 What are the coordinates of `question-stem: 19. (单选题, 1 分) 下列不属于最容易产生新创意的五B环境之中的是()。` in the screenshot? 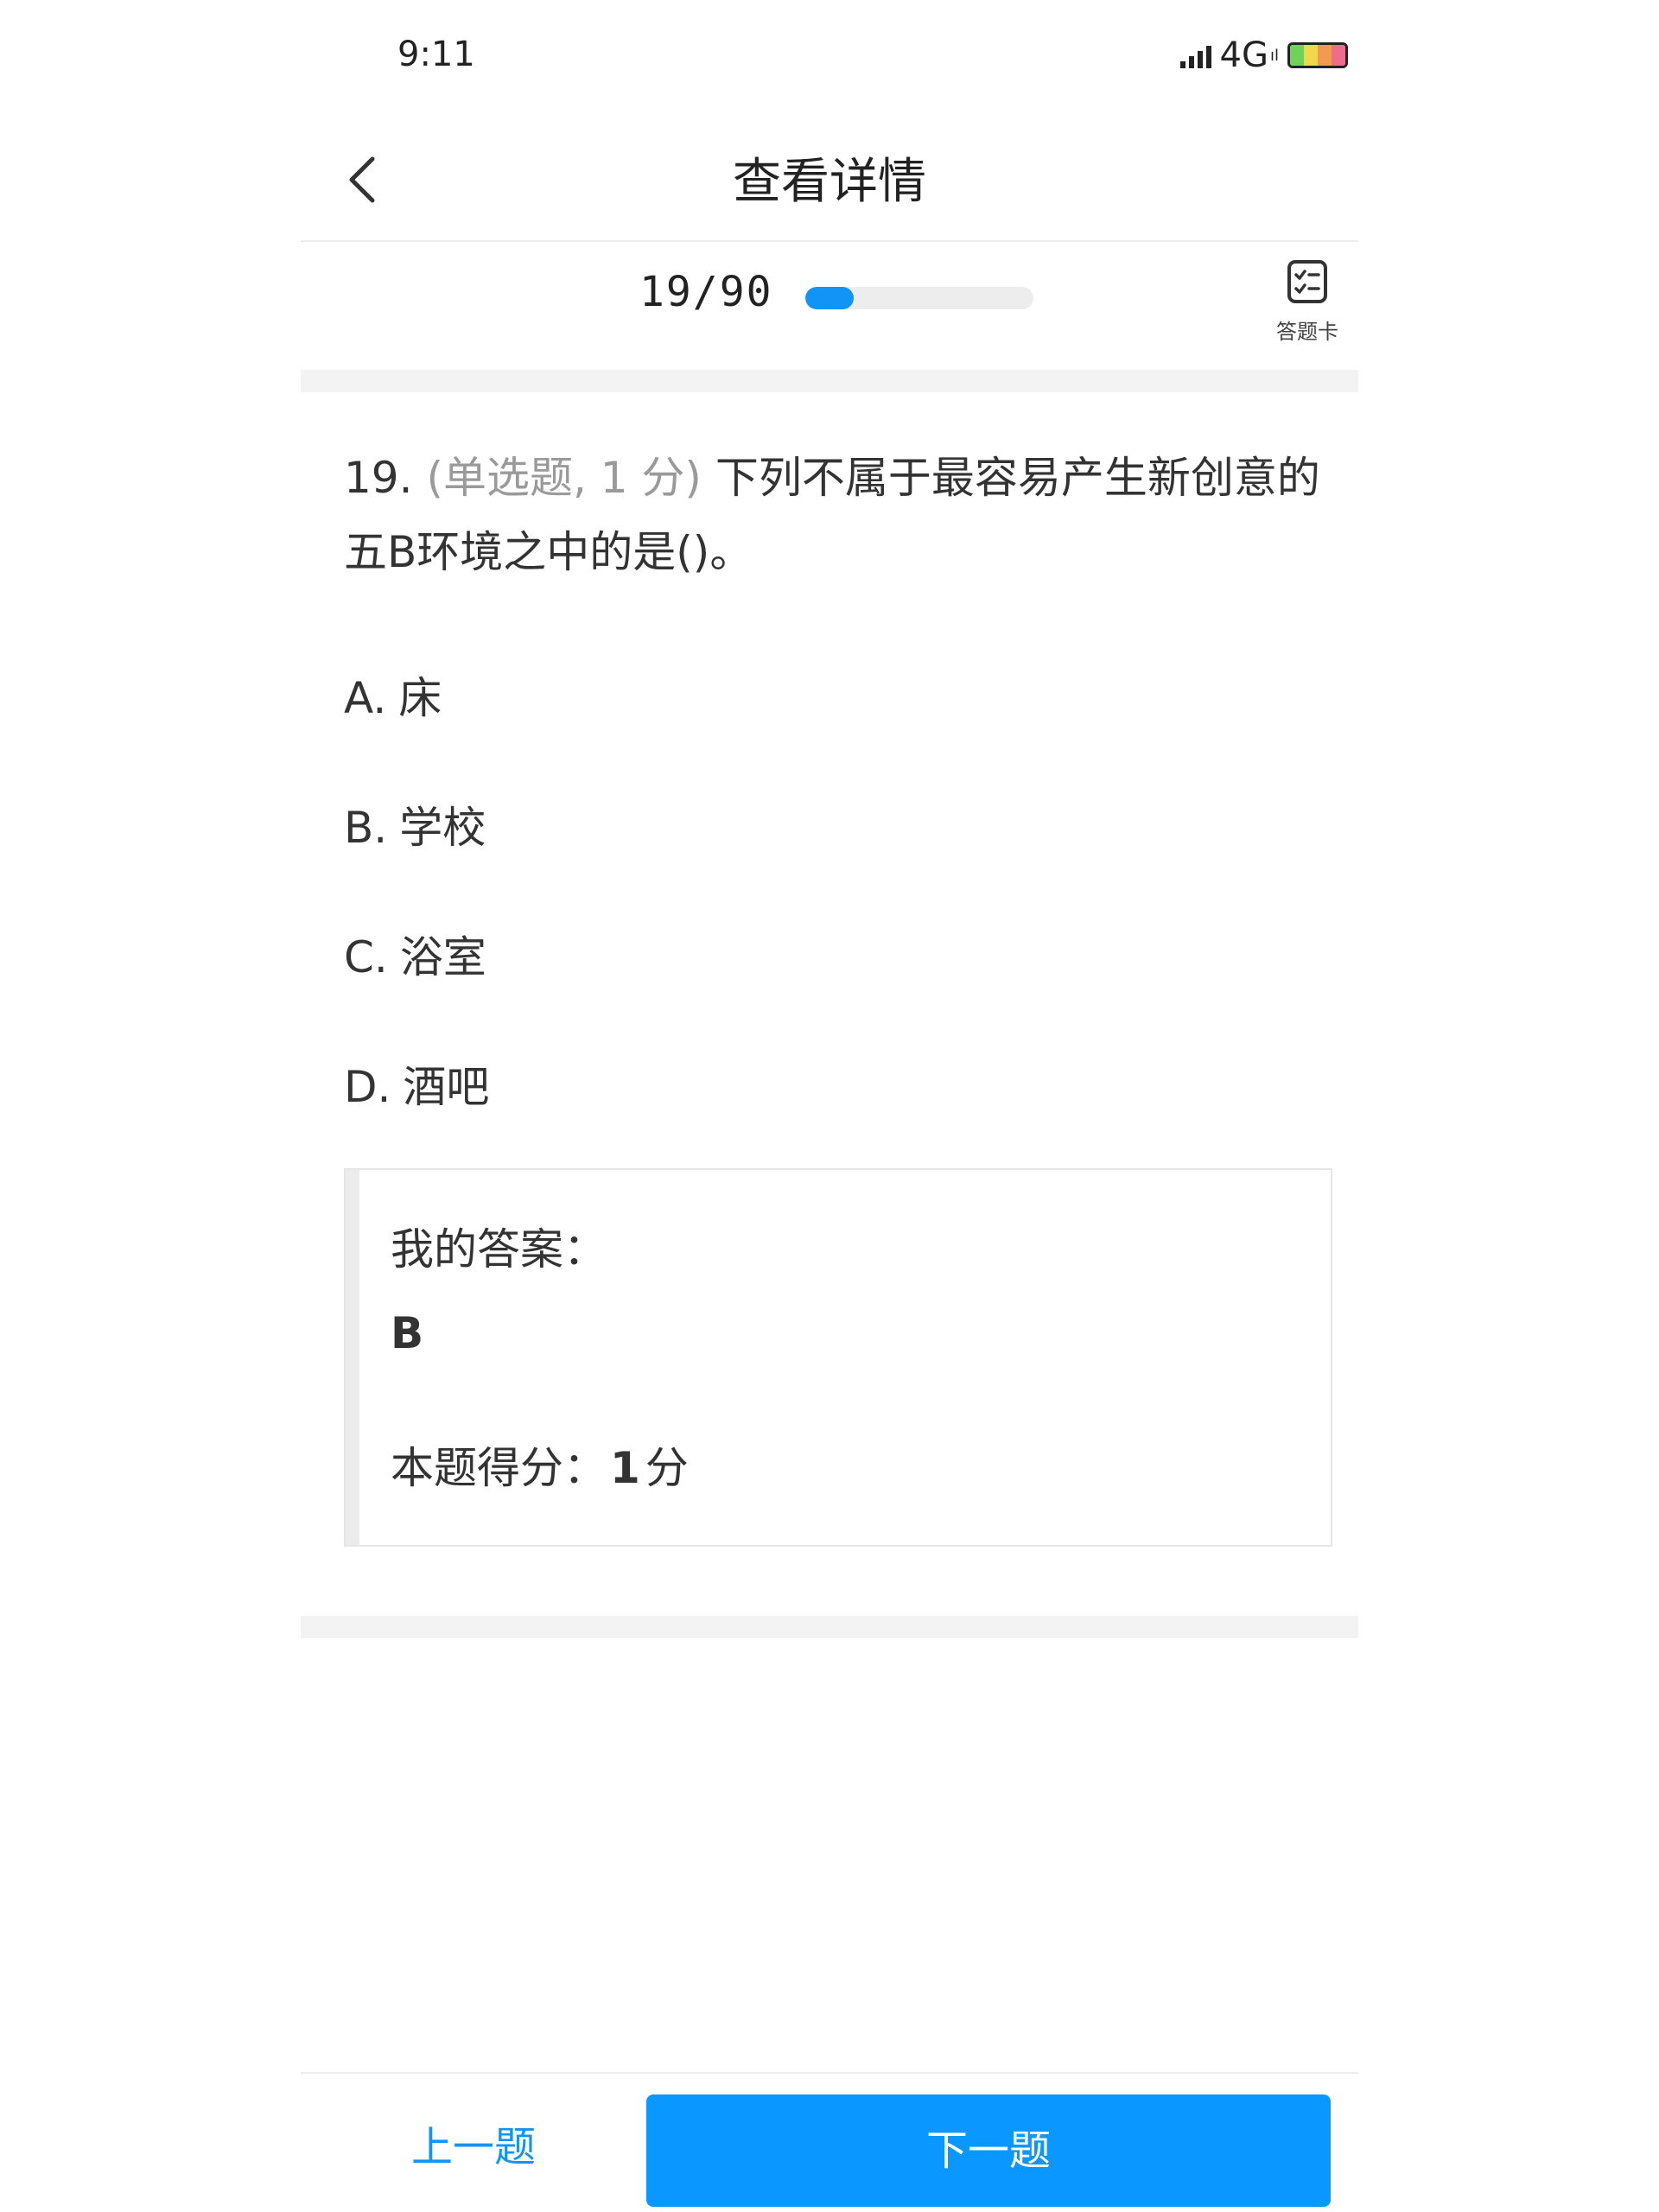 It's located at (836, 515).